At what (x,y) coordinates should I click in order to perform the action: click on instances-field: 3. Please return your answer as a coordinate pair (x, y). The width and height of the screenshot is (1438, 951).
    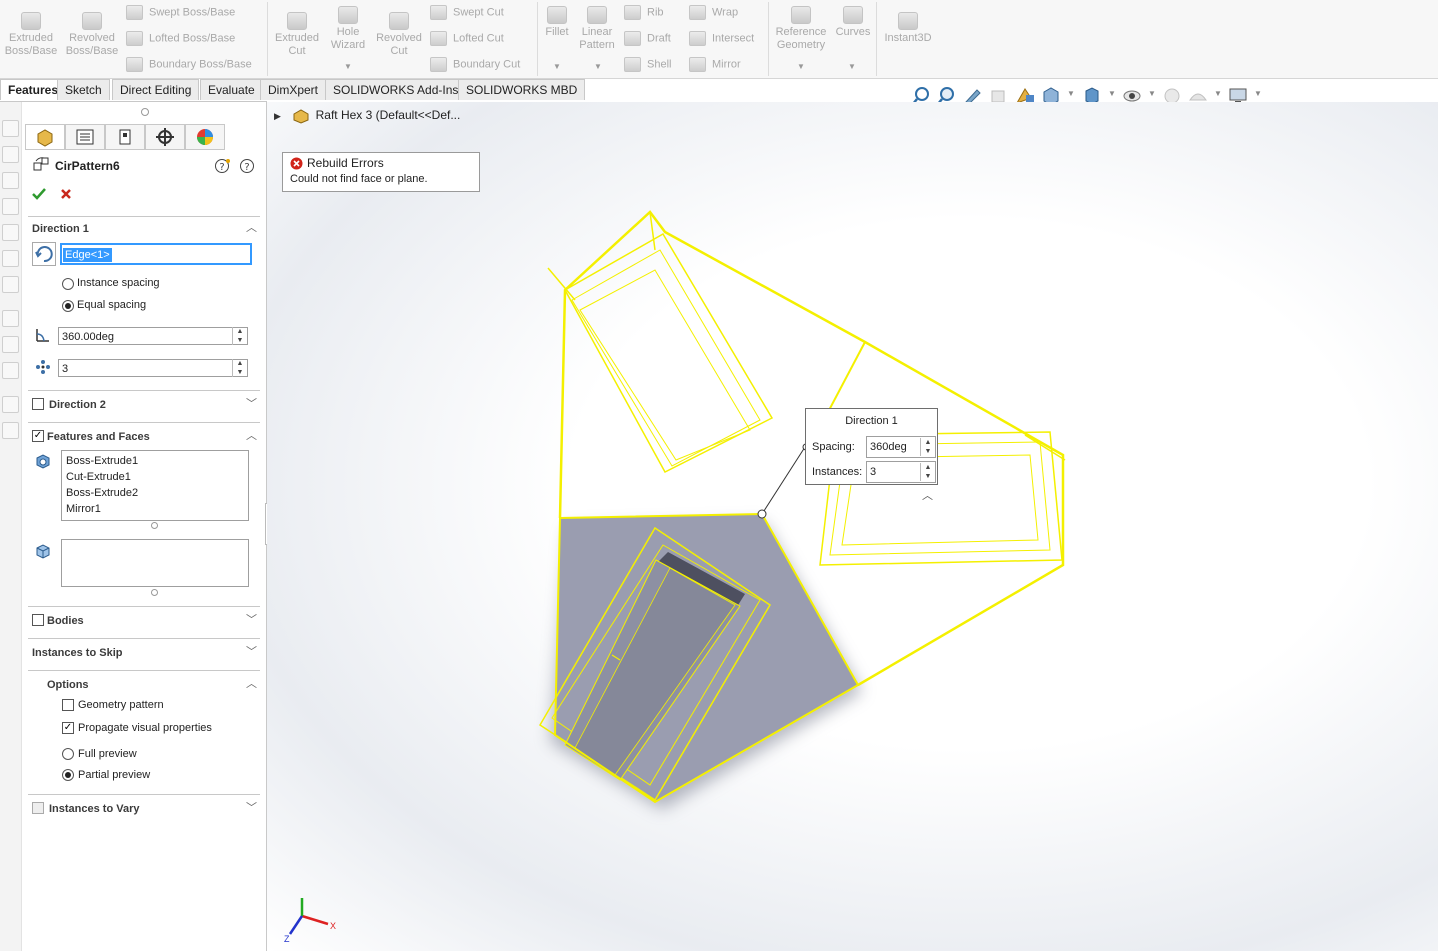
    Looking at the image, I should click on (153, 368).